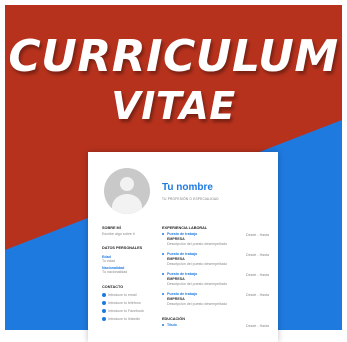 Image resolution: width=347 pixels, height=342 pixels. Describe the element at coordinates (127, 204) in the screenshot. I see `avatar-body-icon` at that location.